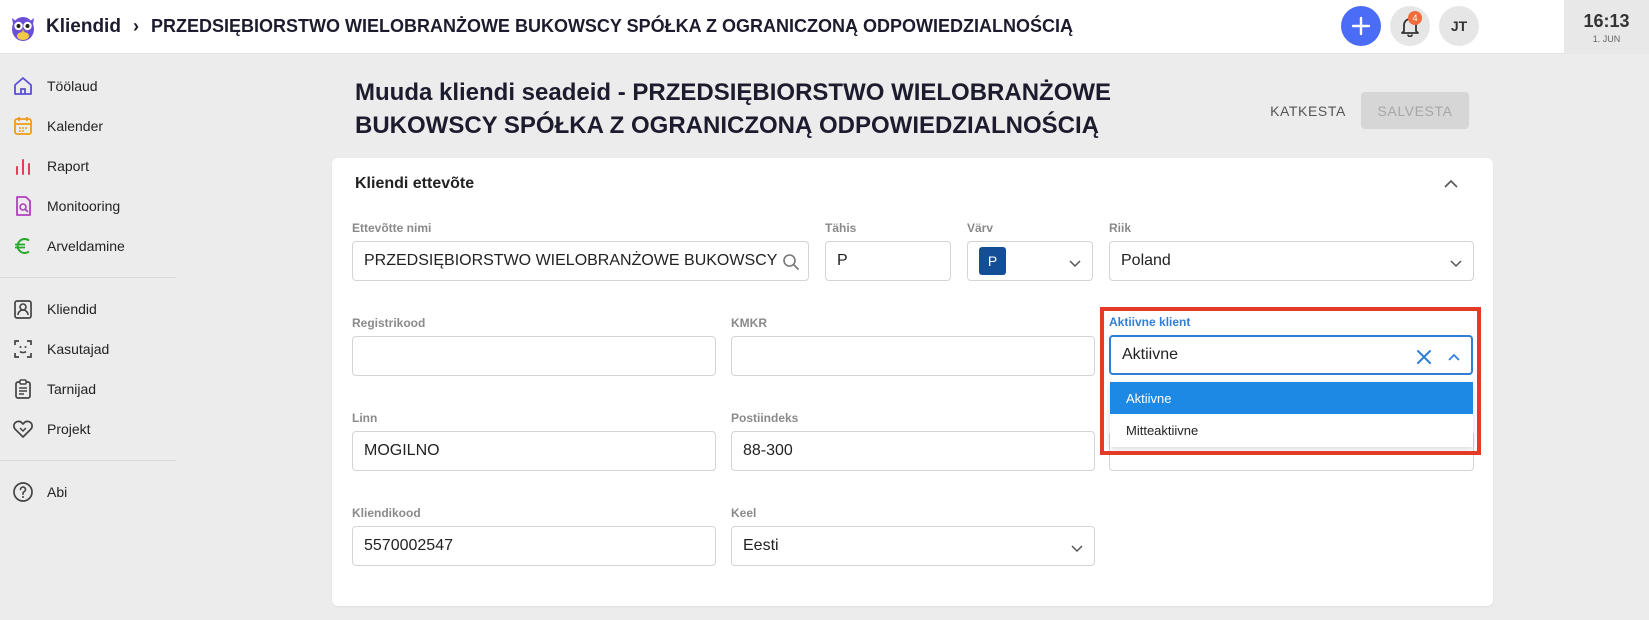 The height and width of the screenshot is (620, 1649). I want to click on postiindeks-label: Postiindeks, so click(765, 418).